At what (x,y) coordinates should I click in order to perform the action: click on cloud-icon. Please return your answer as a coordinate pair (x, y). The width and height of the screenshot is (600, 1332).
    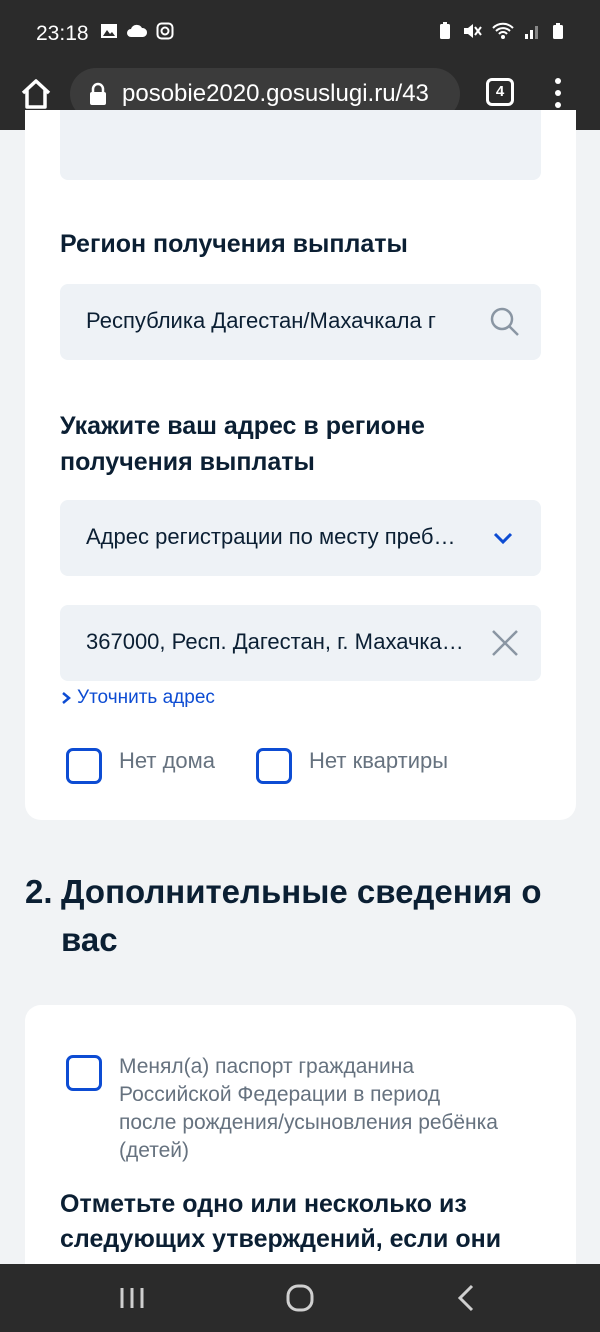
    Looking at the image, I should click on (137, 30).